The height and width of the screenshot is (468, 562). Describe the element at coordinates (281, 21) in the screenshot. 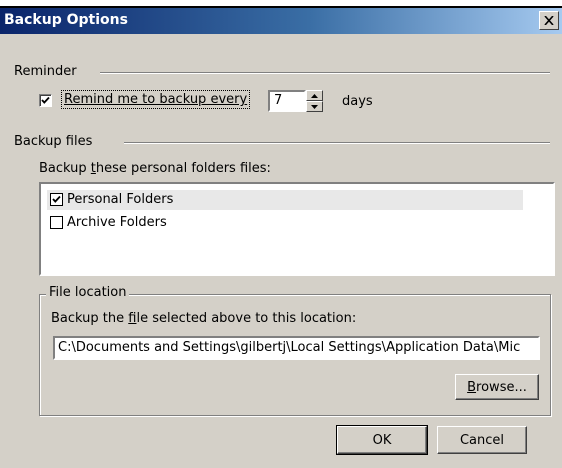

I see `title-bar: Backup Options` at that location.